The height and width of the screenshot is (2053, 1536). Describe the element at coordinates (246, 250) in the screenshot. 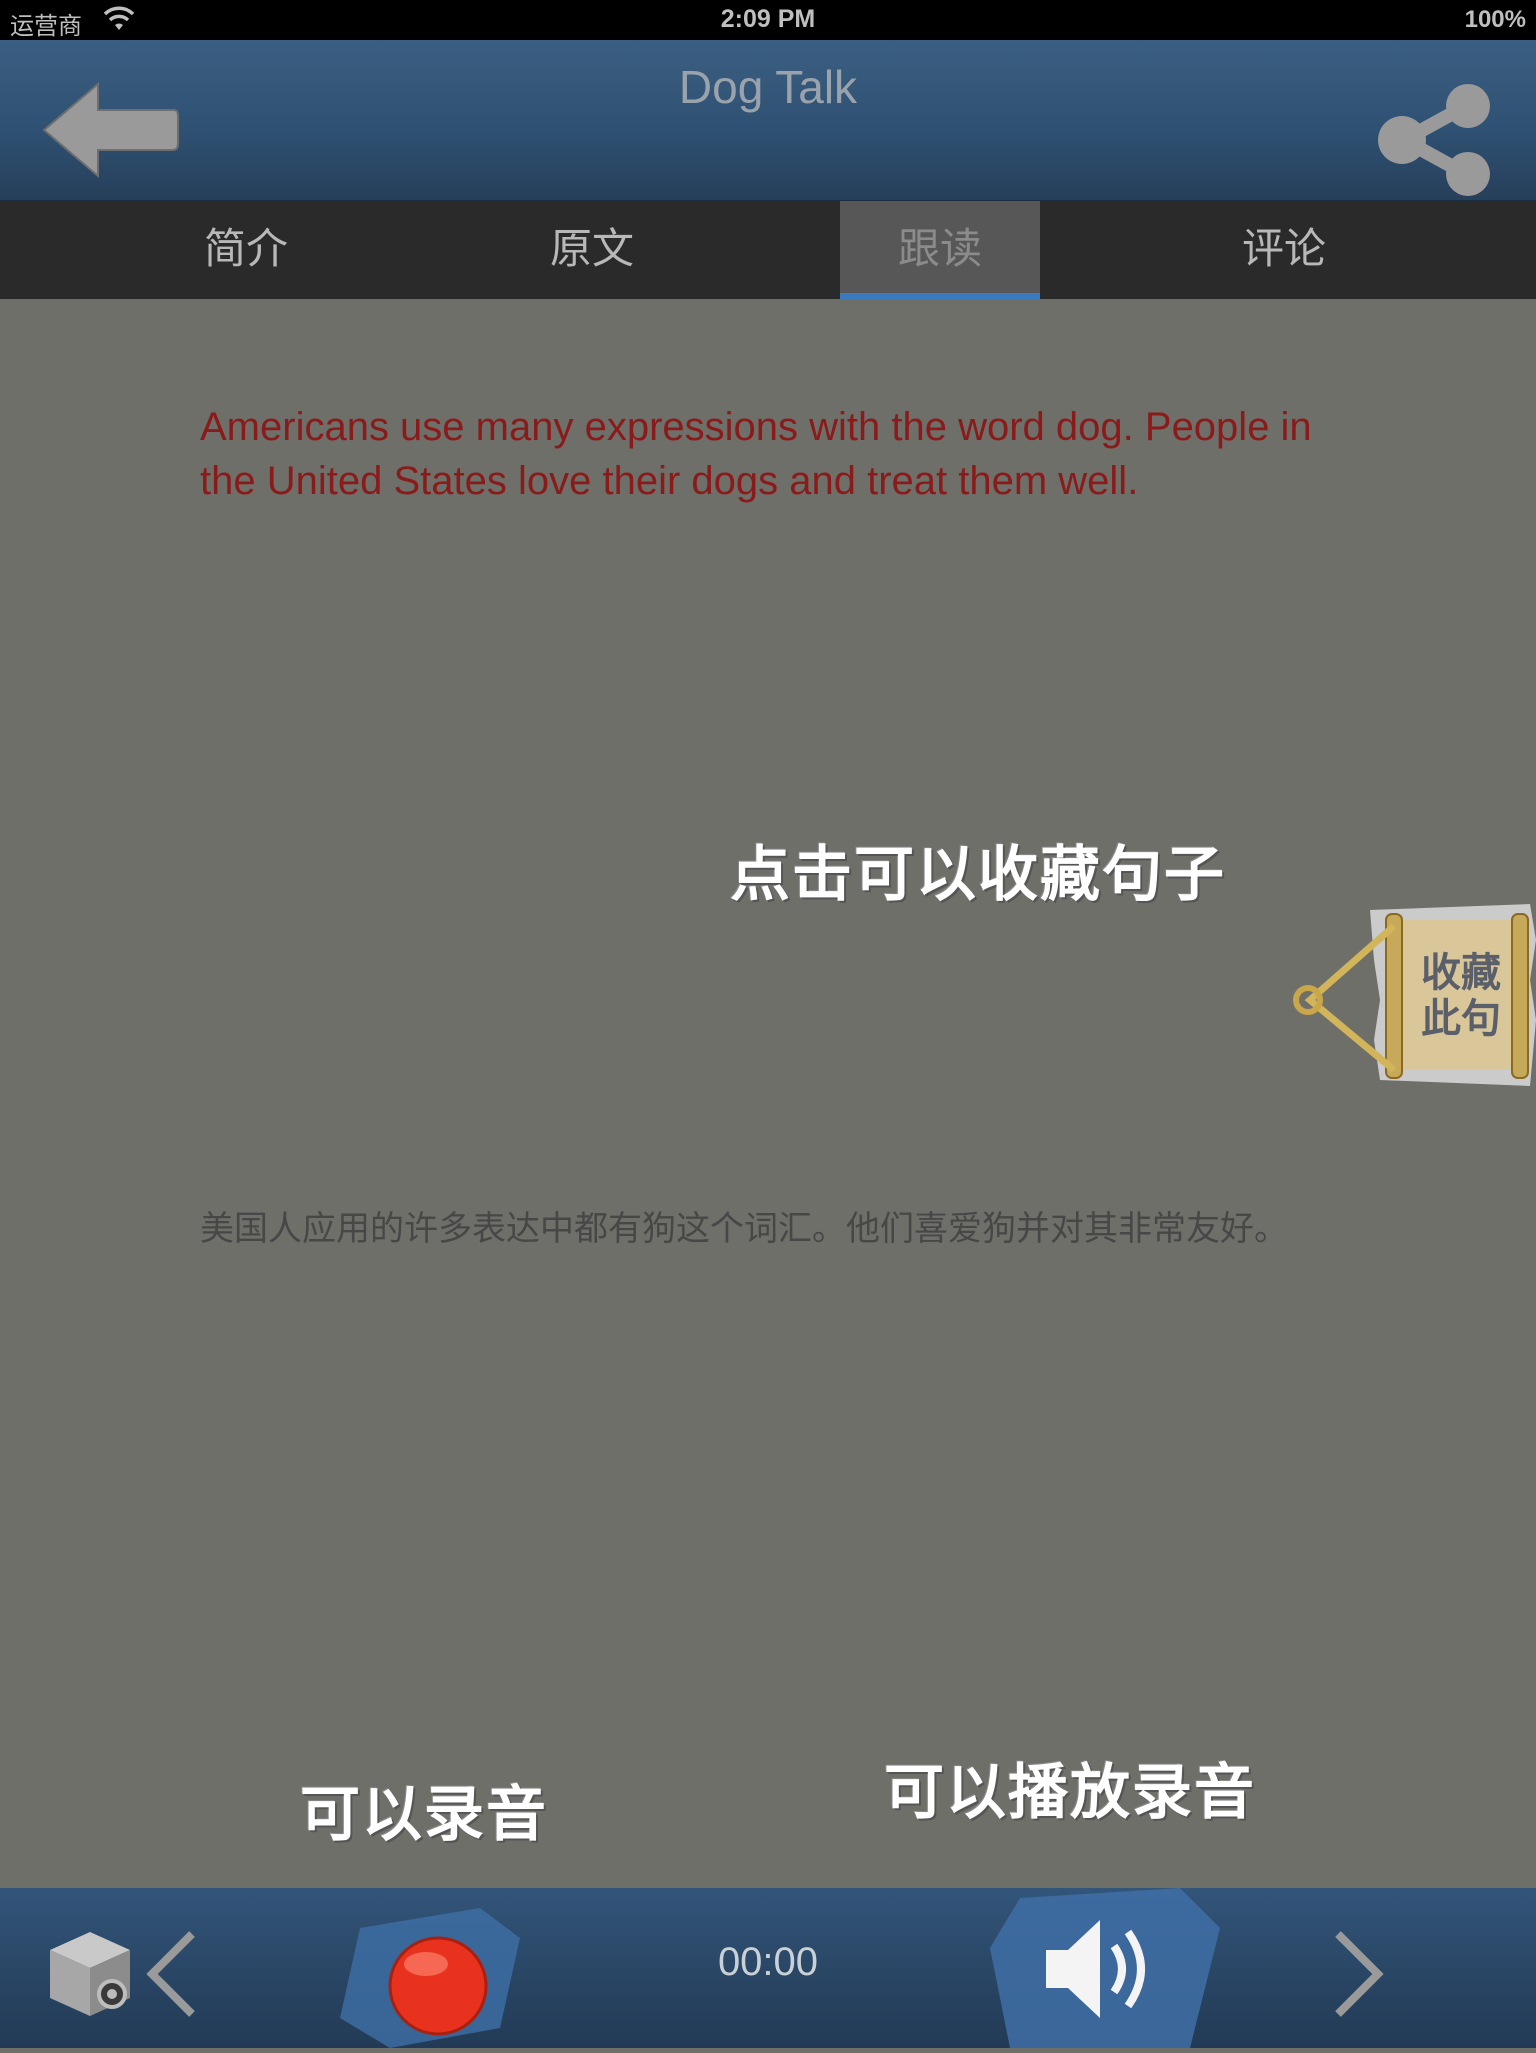

I see `tab-intro: 简介` at that location.